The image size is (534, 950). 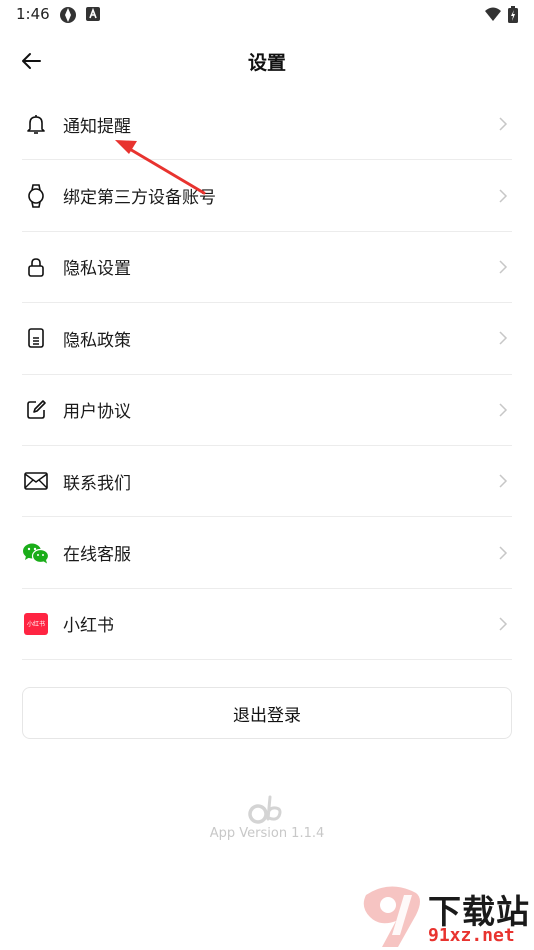 What do you see at coordinates (267, 482) in the screenshot?
I see `menu-item-contact-us: 联系我们` at bounding box center [267, 482].